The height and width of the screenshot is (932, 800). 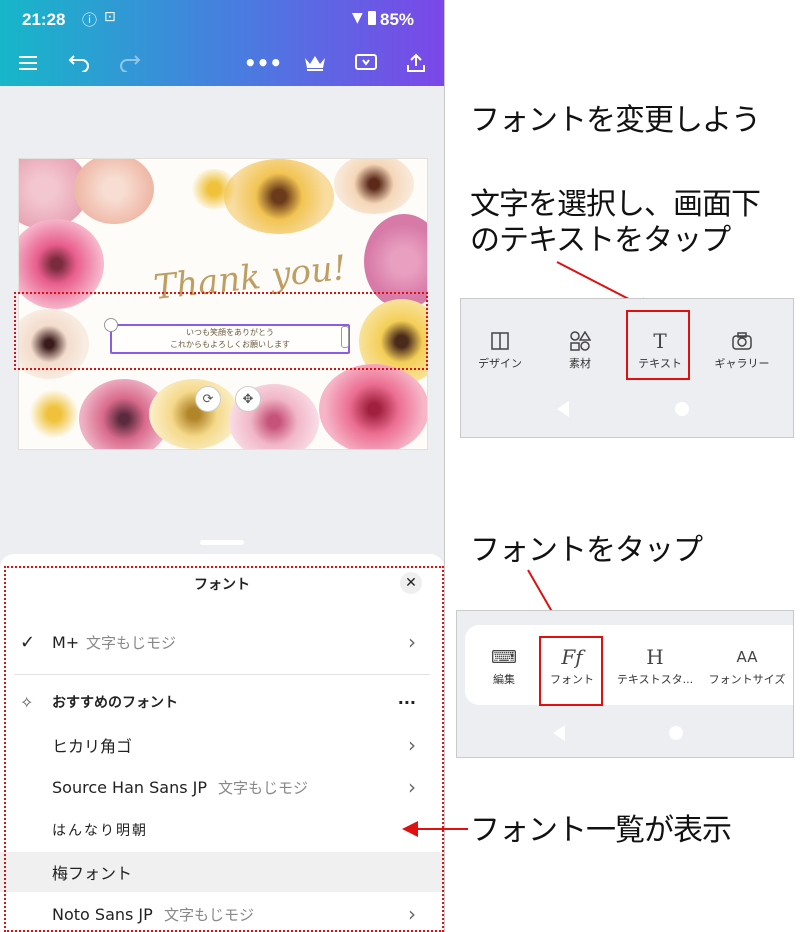 I want to click on highlight-text-button, so click(x=658, y=345).